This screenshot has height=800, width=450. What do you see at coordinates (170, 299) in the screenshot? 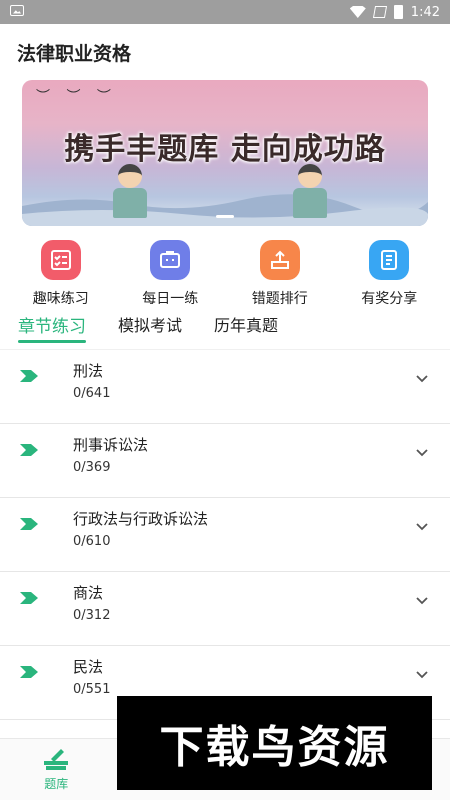
I see `quick-label: 每日一练` at bounding box center [170, 299].